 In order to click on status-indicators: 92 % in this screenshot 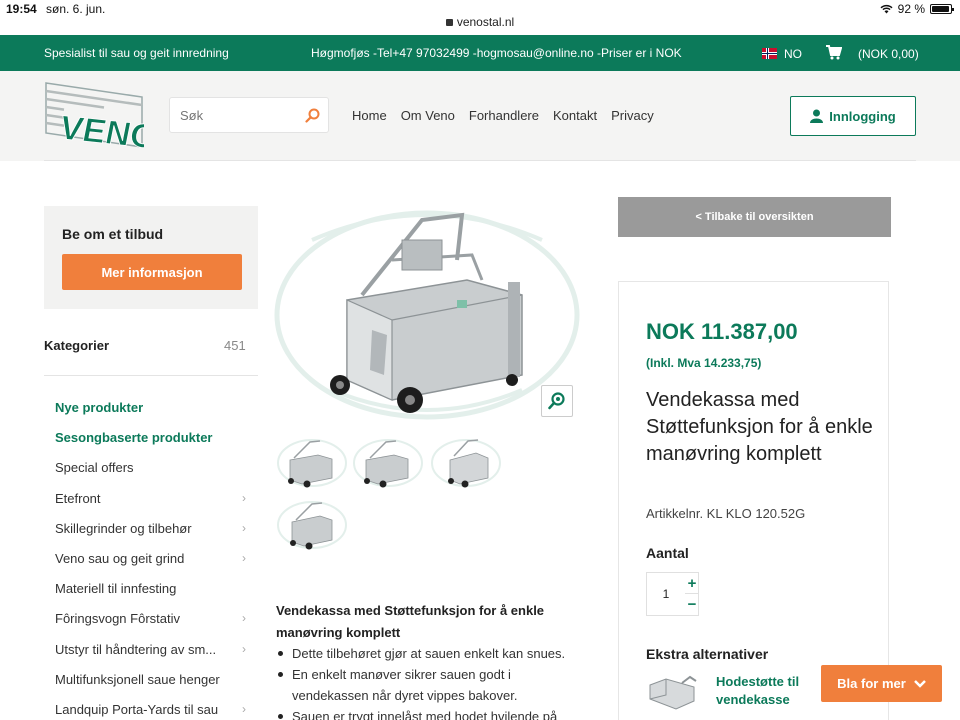, I will do `click(917, 9)`.